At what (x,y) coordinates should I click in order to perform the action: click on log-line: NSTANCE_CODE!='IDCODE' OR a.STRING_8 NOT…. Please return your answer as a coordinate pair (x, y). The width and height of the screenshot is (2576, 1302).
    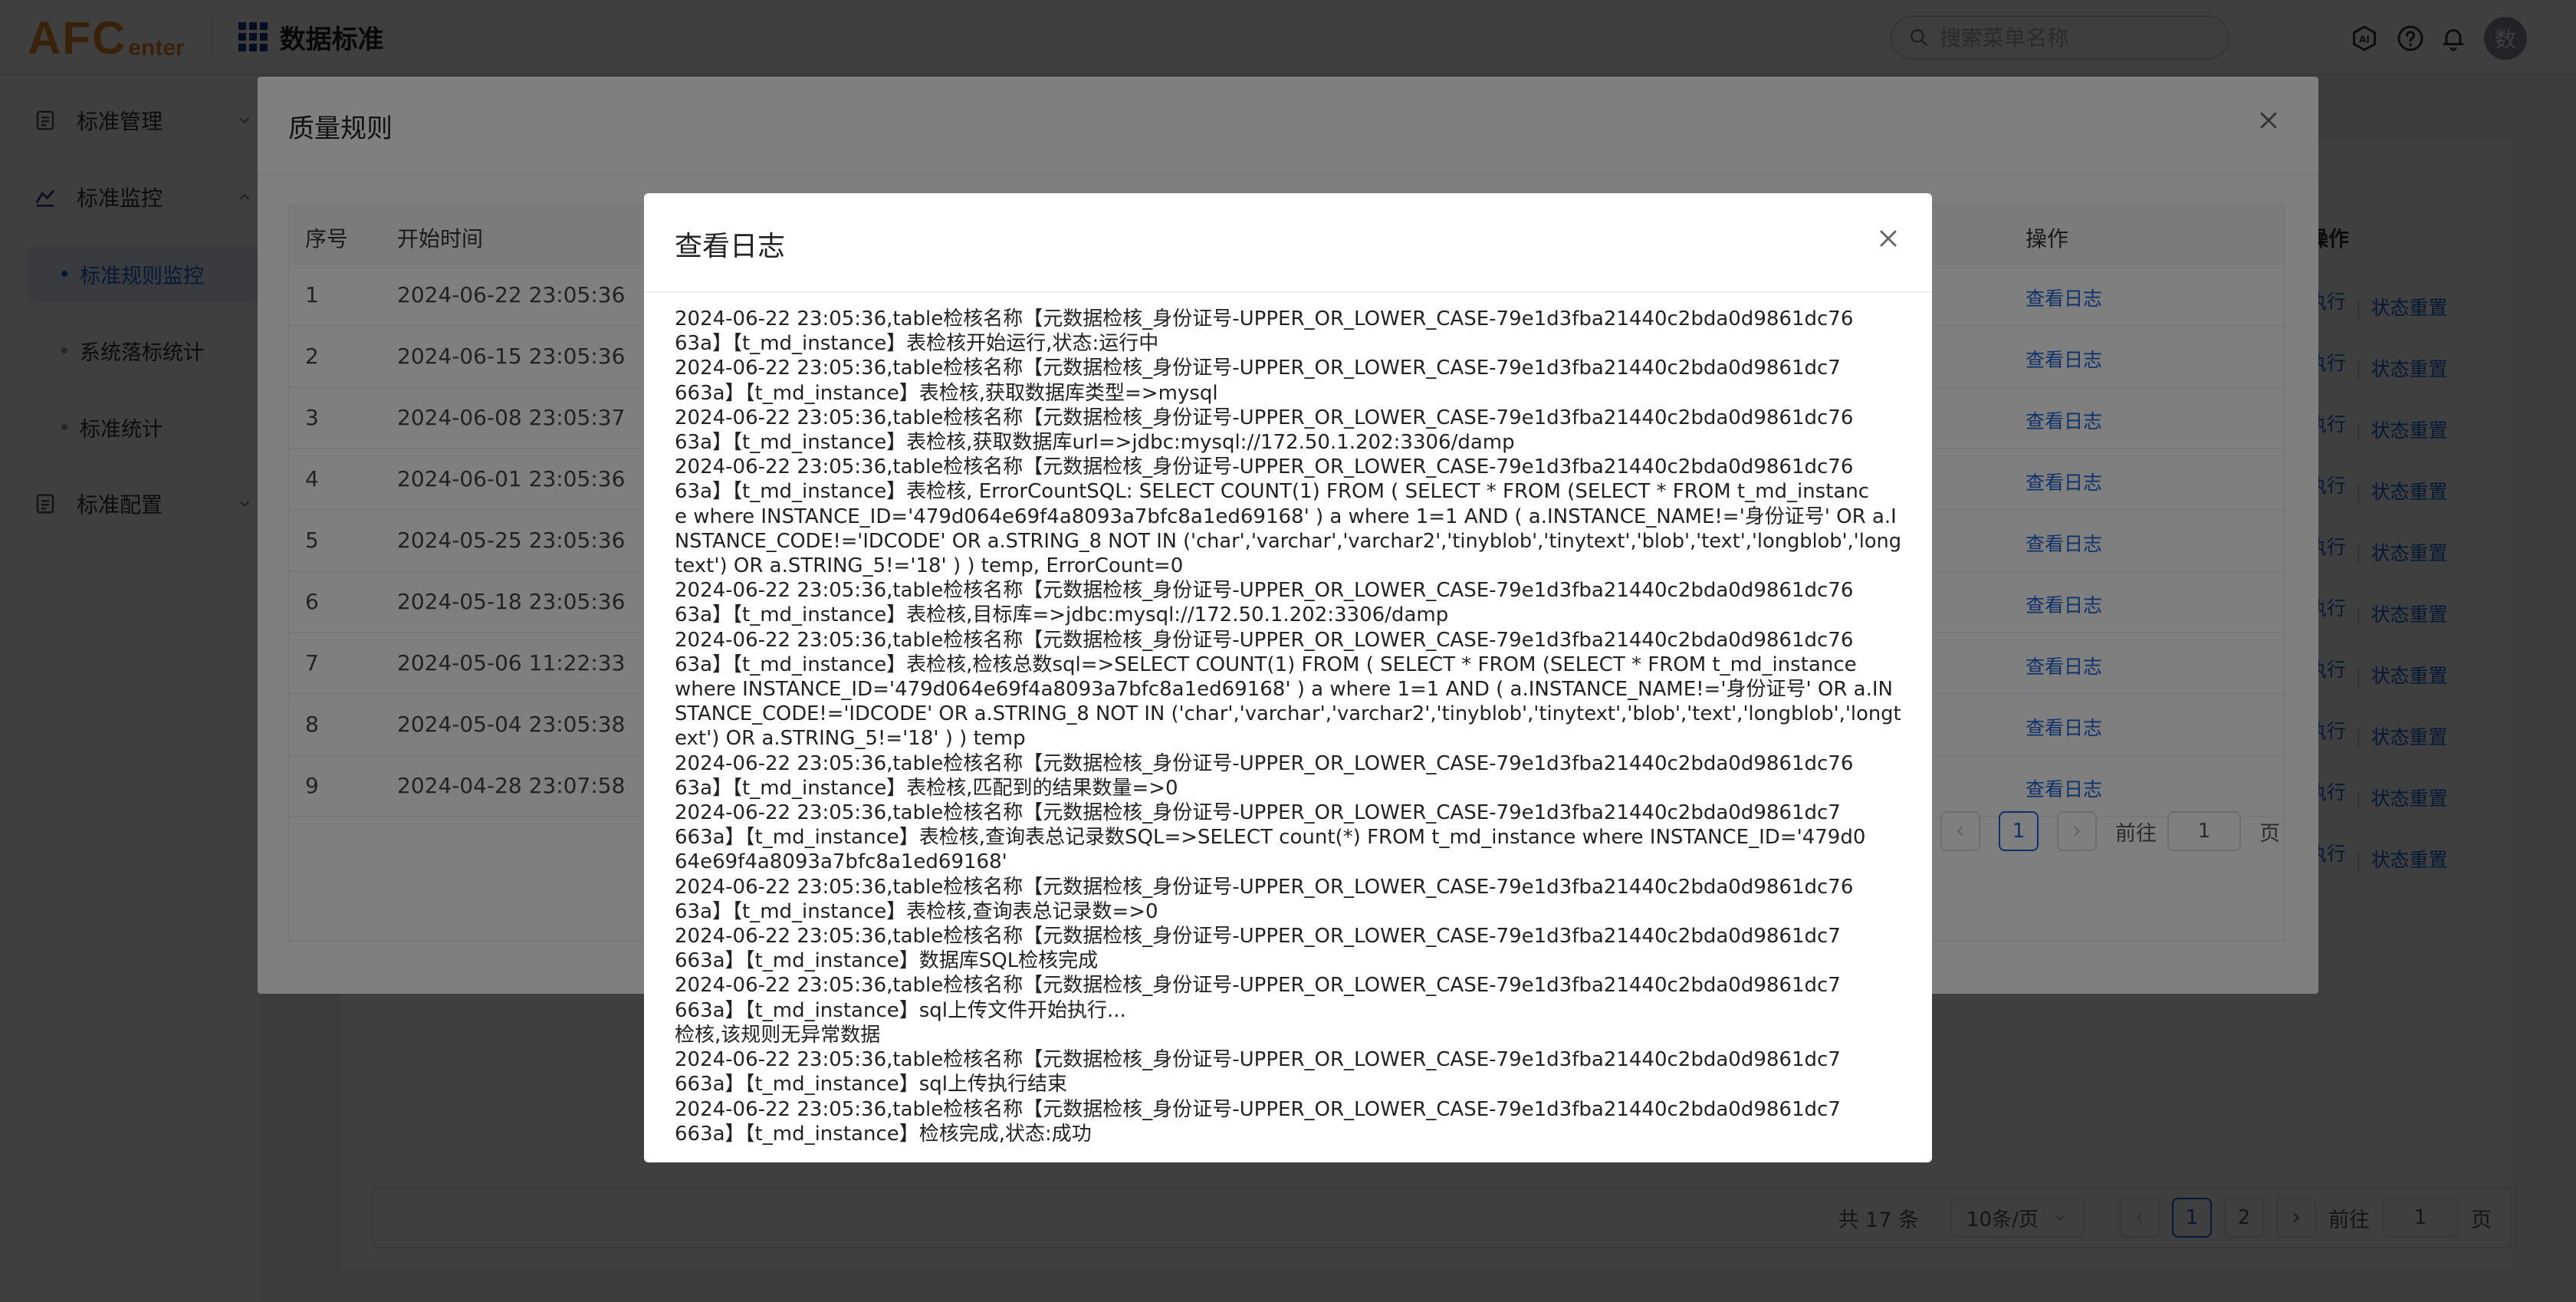
    Looking at the image, I should click on (1288, 541).